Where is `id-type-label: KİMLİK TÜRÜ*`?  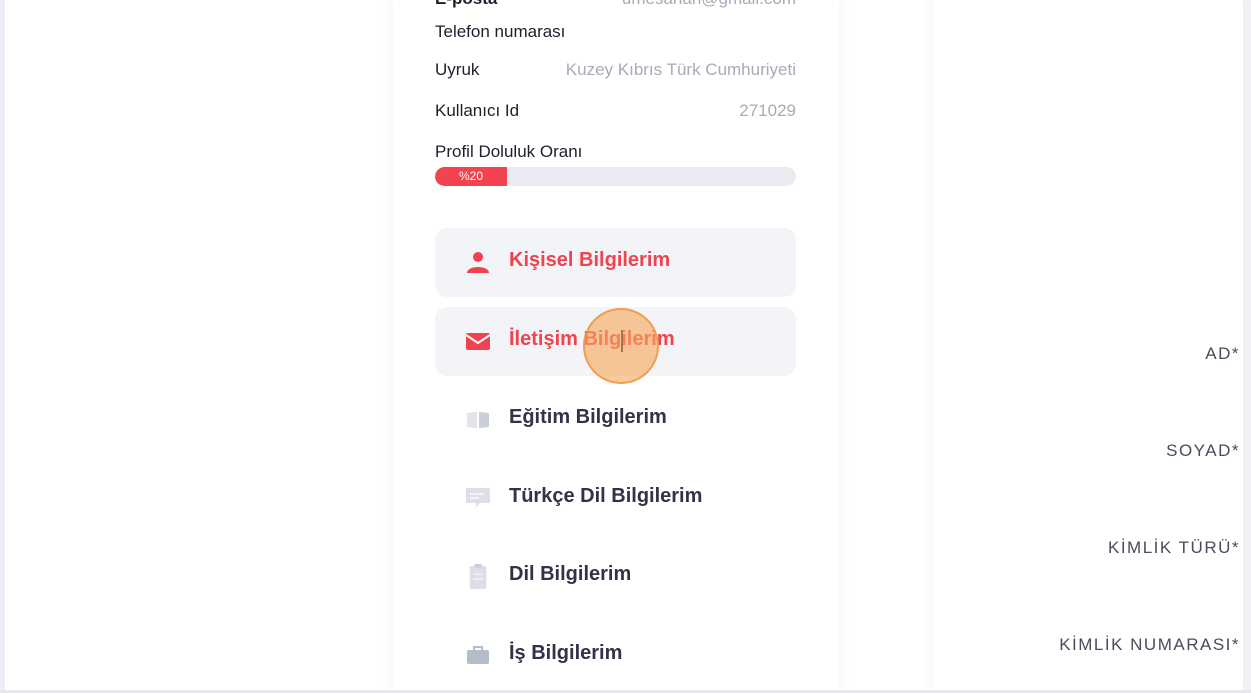 id-type-label: KİMLİK TÜRÜ* is located at coordinates (1174, 547).